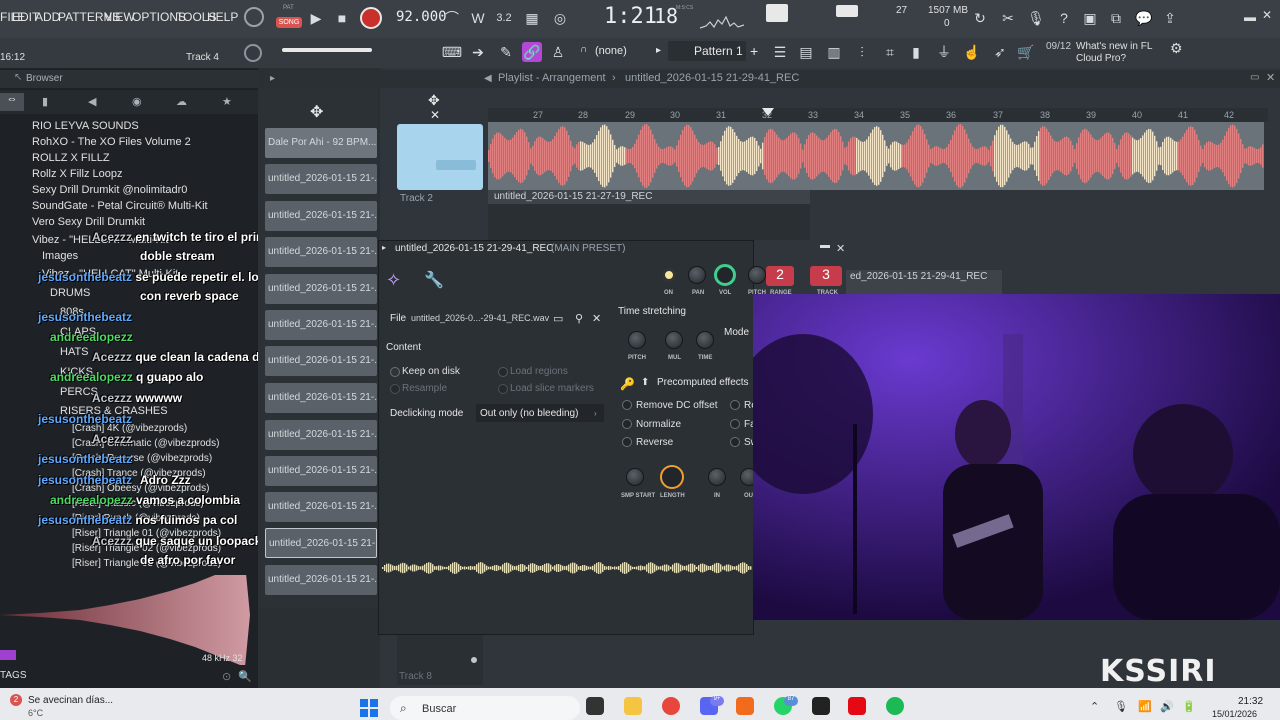 Image resolution: width=1280 pixels, height=720 pixels. What do you see at coordinates (327, 50) in the screenshot?
I see `master-volume-slider` at bounding box center [327, 50].